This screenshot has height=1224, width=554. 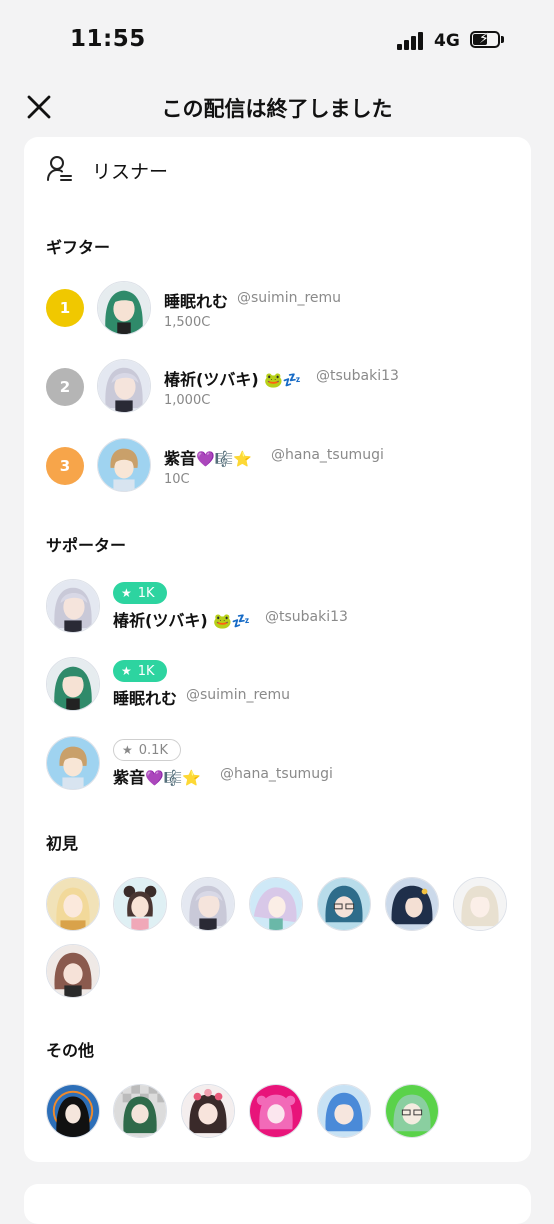 What do you see at coordinates (65, 466) in the screenshot?
I see `rank-badge: 3` at bounding box center [65, 466].